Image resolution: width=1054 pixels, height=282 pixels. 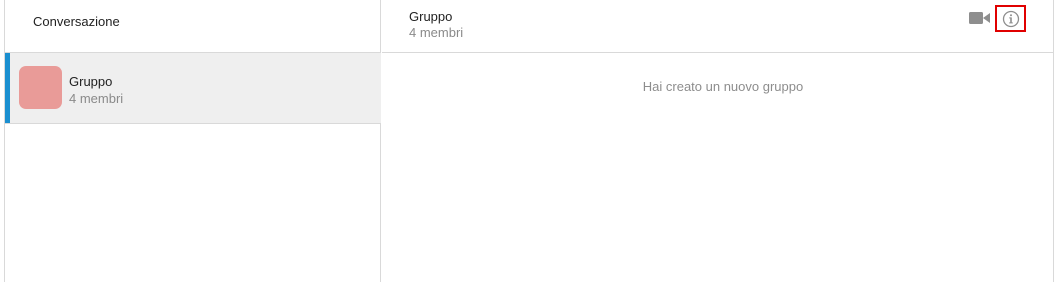 I want to click on group-avatar, so click(x=40, y=87).